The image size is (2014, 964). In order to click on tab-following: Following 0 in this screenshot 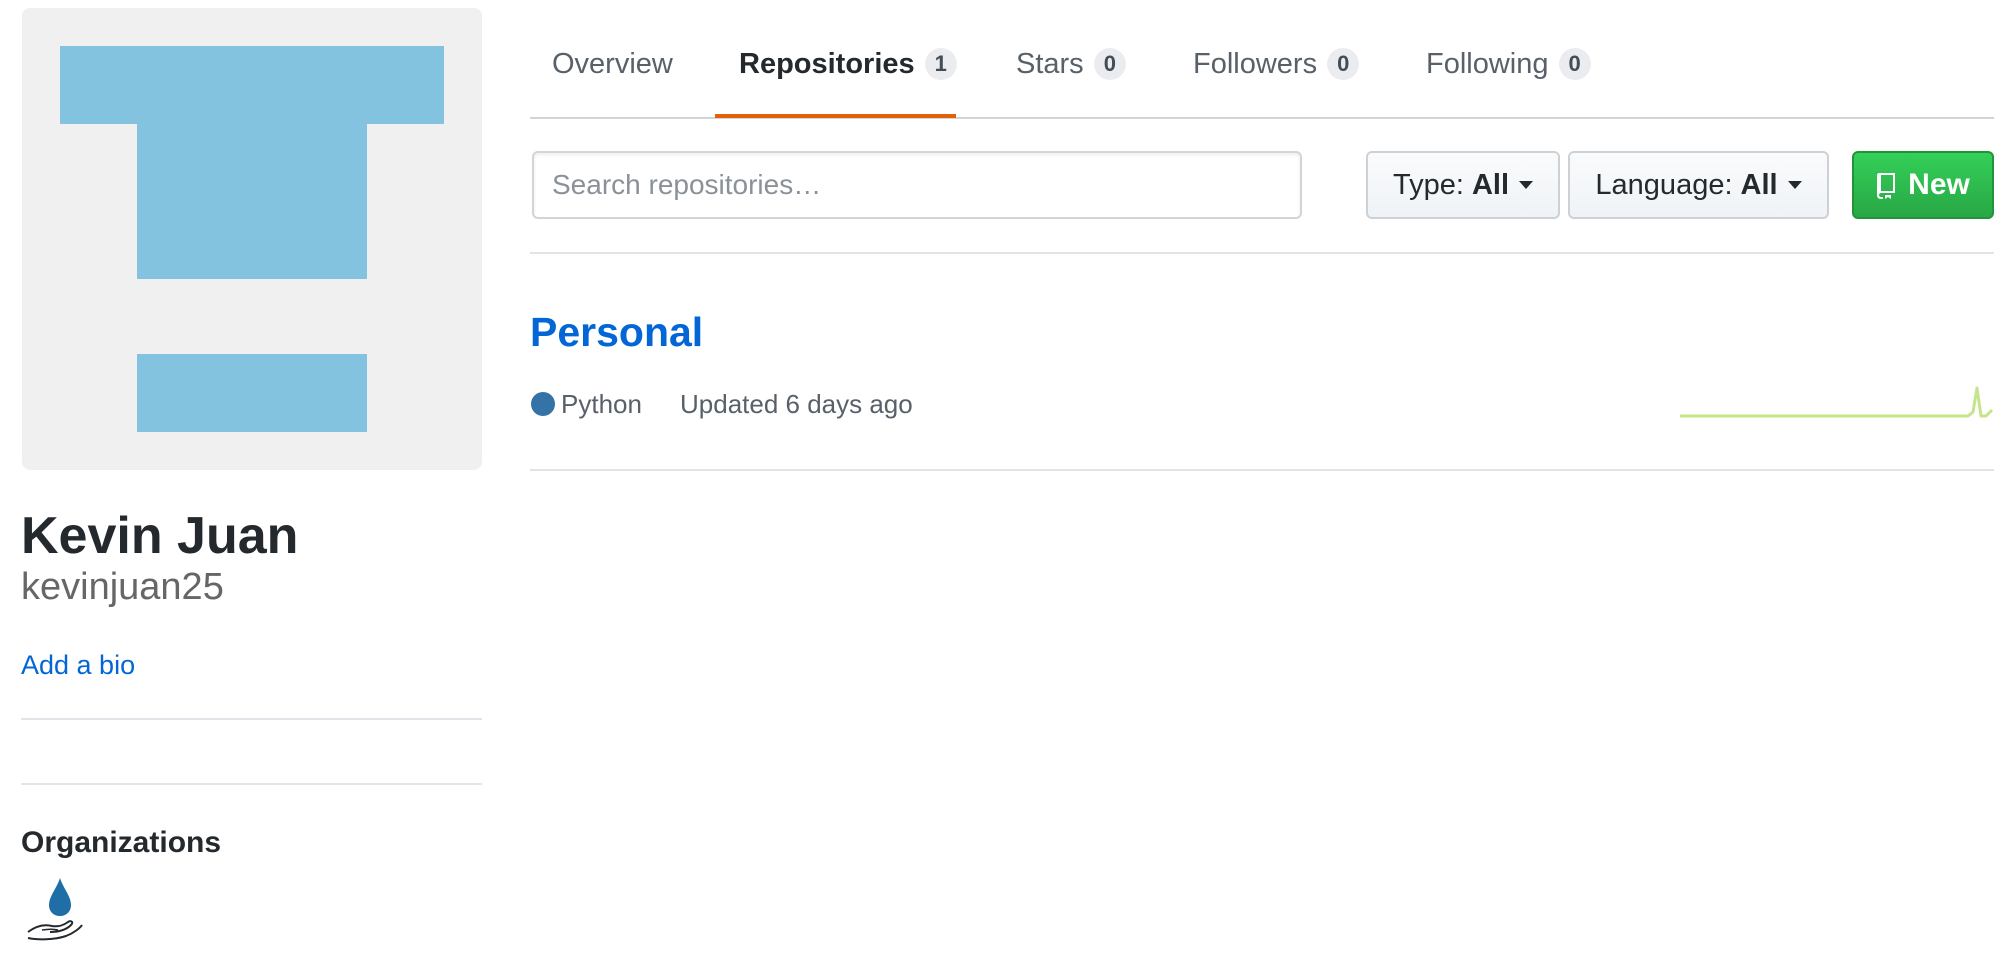, I will do `click(1508, 64)`.